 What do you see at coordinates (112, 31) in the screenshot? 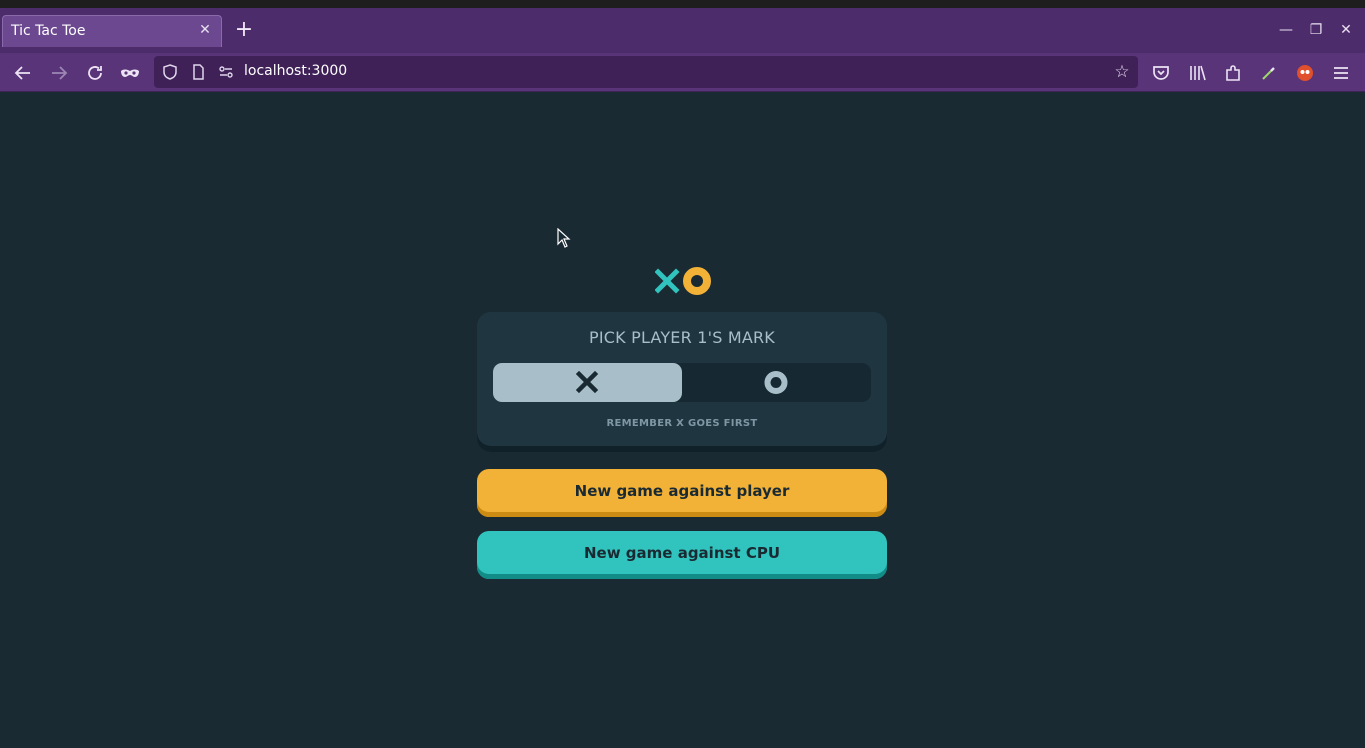
I see `browser-tab: Tic Tac Toe ✕` at bounding box center [112, 31].